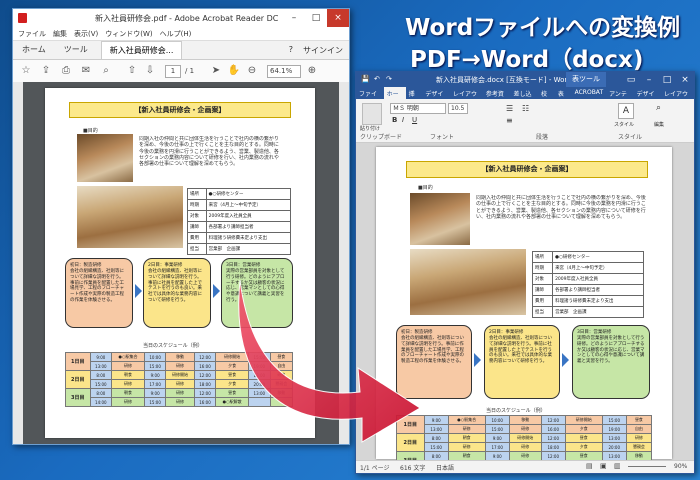  What do you see at coordinates (394, 120) in the screenshot?
I see `bold-icon: B` at bounding box center [394, 120].